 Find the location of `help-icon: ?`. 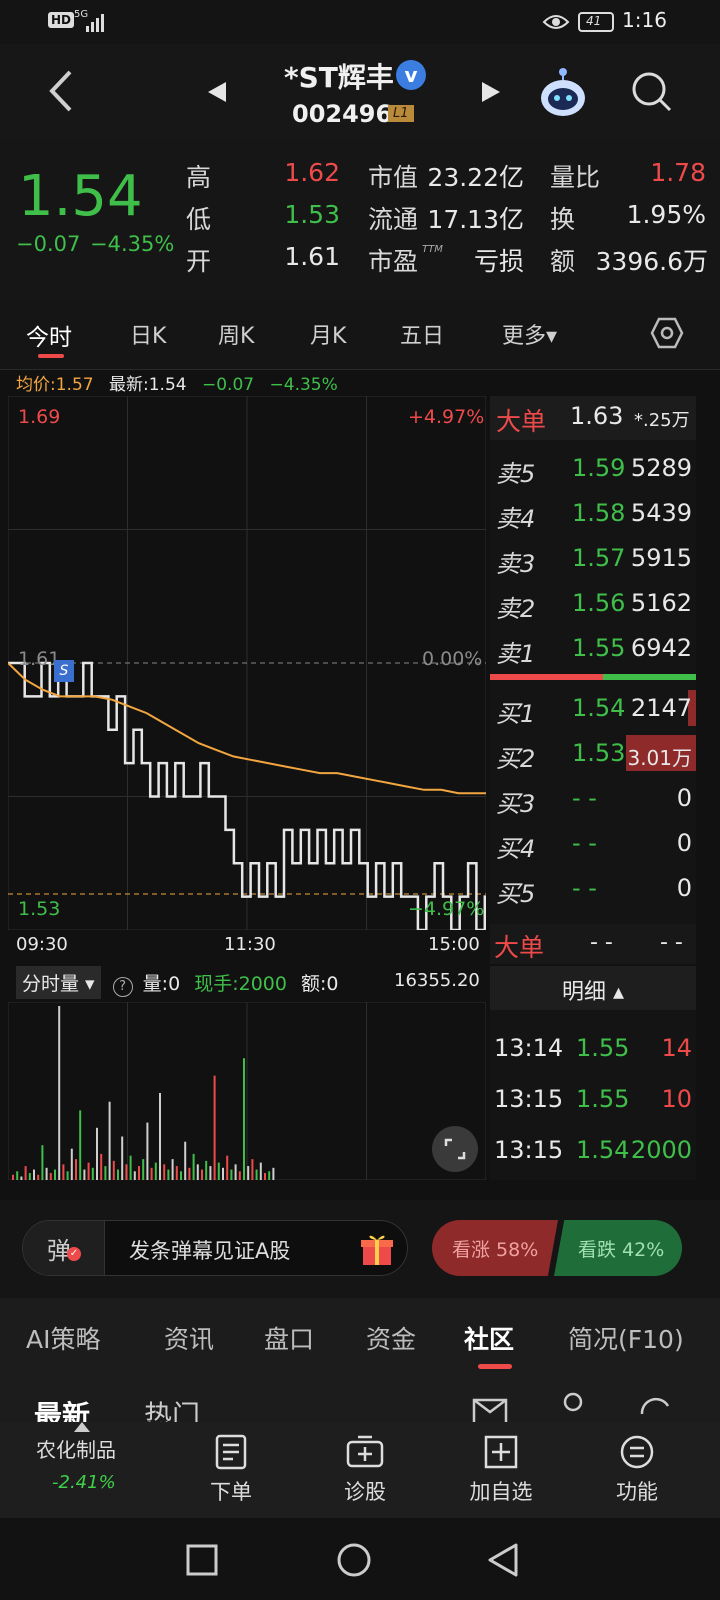

help-icon: ? is located at coordinates (122, 987).